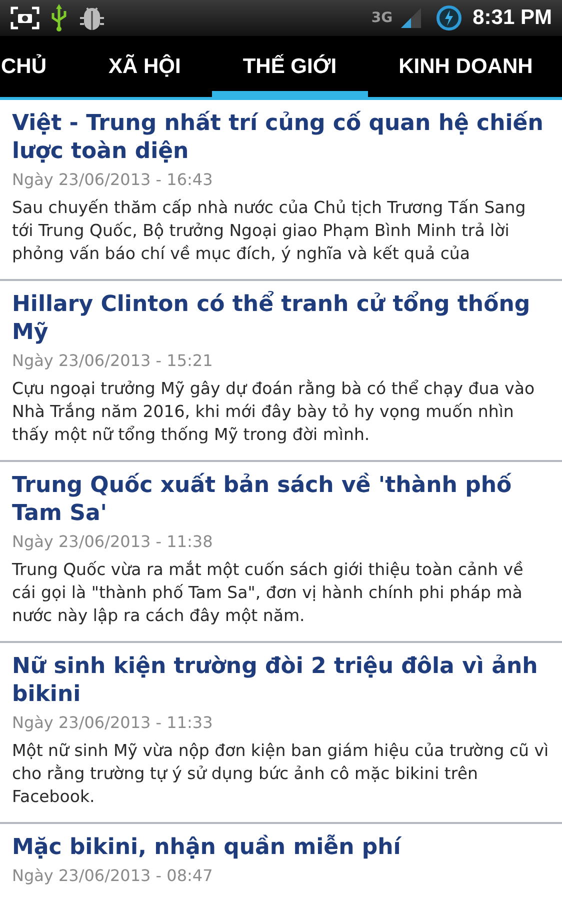  I want to click on network-type: 3G, so click(382, 18).